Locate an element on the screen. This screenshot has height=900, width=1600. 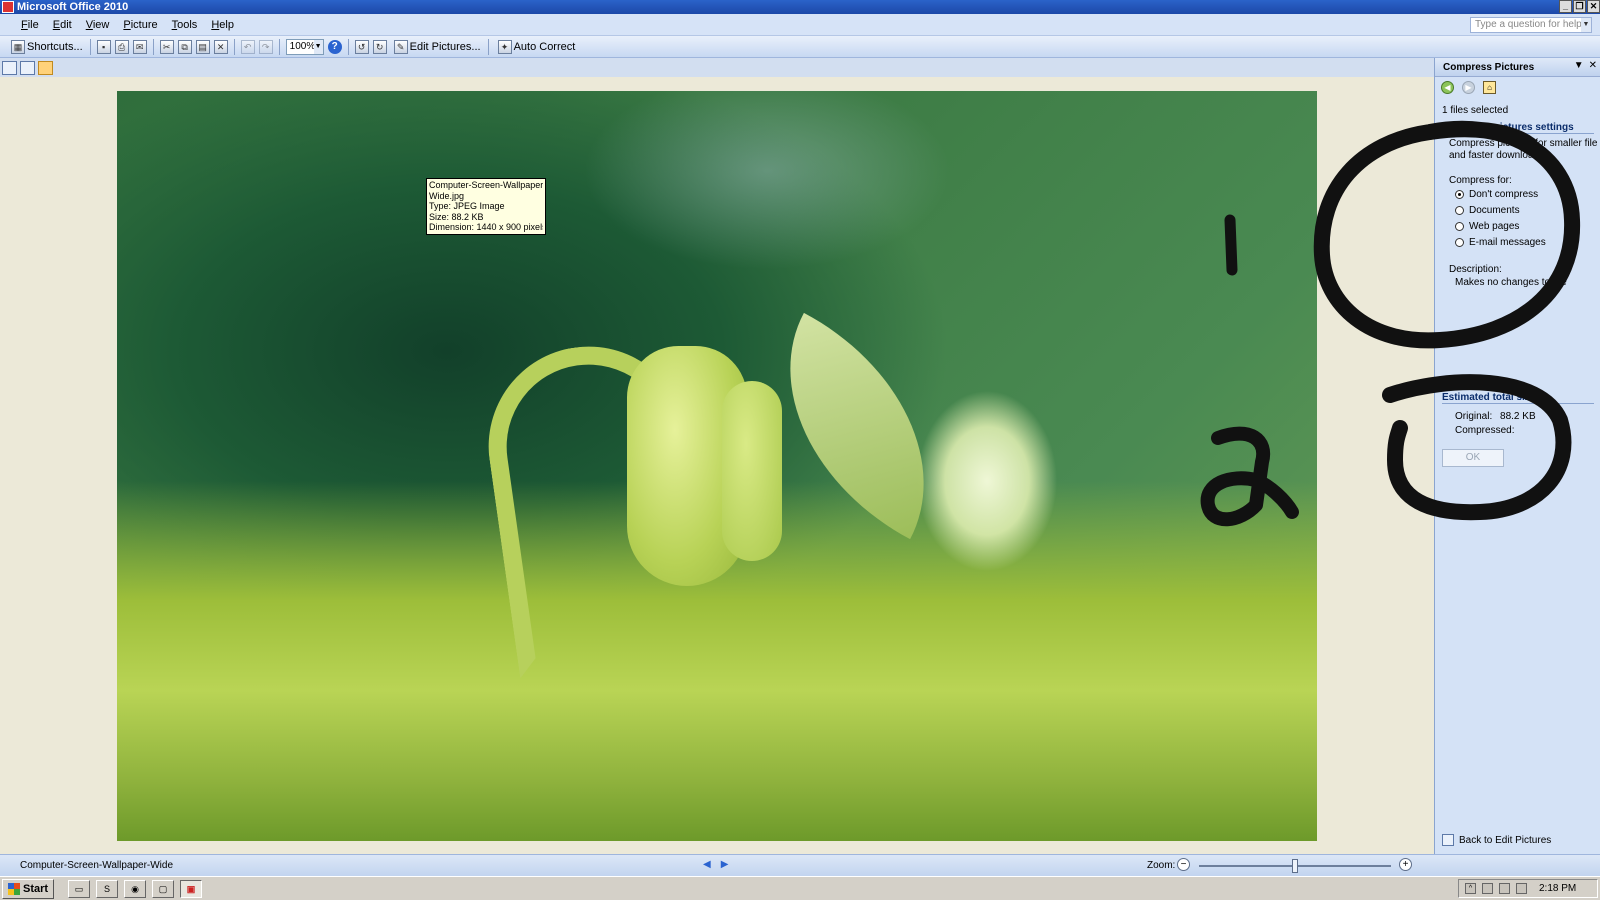
chrome-icon: ◉ is located at coordinates (135, 888).